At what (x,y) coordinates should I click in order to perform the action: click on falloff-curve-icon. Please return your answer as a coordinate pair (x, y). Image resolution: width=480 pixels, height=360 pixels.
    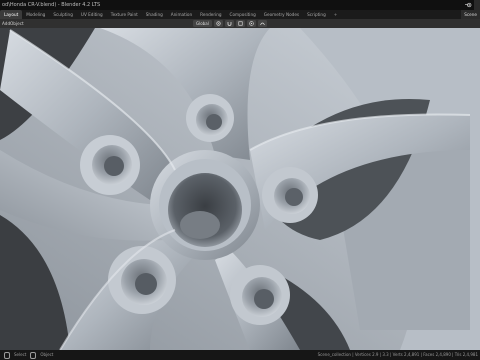
    Looking at the image, I should click on (262, 23).